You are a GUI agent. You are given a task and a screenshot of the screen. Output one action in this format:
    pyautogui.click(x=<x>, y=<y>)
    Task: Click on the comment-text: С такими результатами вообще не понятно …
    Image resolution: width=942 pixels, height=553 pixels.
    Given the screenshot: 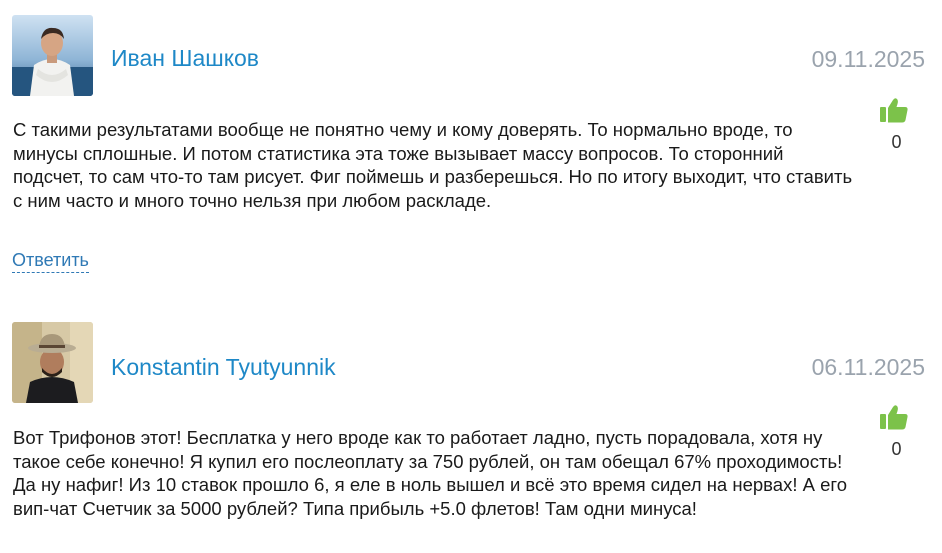 What is the action you would take?
    pyautogui.click(x=433, y=165)
    